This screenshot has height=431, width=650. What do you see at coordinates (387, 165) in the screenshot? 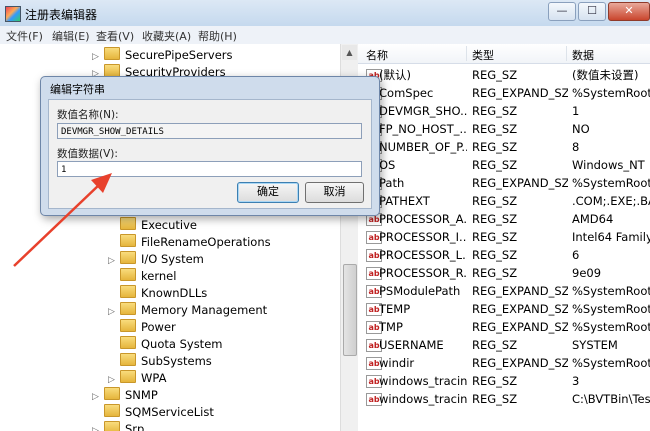
I see `value-name-cell: OS` at bounding box center [387, 165].